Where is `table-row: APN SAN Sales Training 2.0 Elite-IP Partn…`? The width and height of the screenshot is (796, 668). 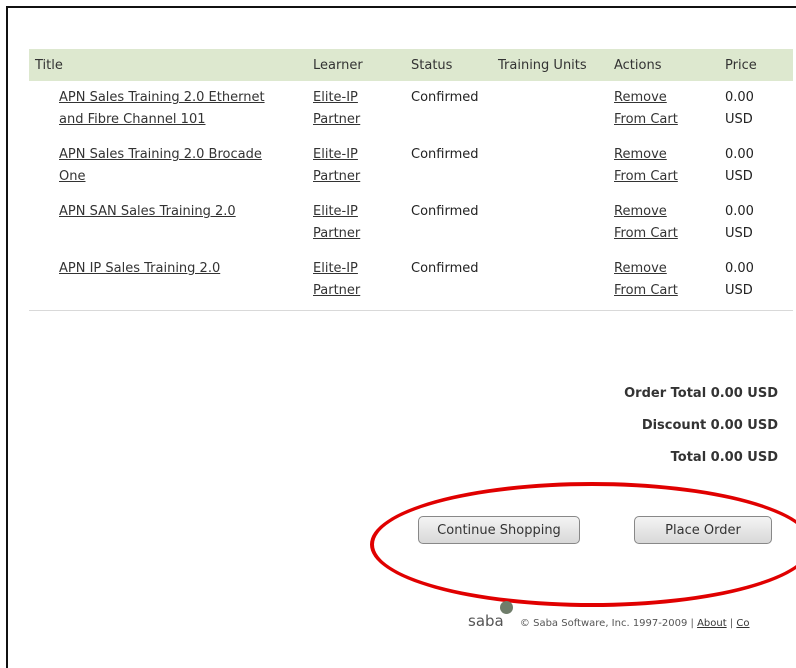 table-row: APN SAN Sales Training 2.0 Elite-IP Partn… is located at coordinates (411, 229).